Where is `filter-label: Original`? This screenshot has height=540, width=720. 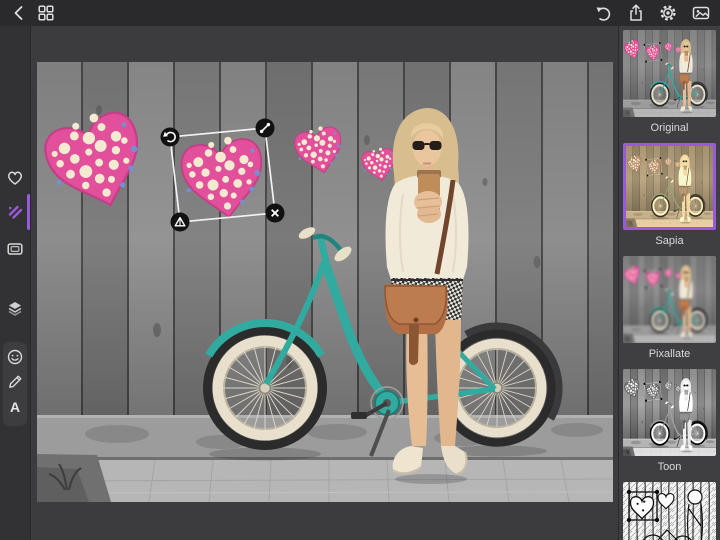
filter-label: Original is located at coordinates (669, 128).